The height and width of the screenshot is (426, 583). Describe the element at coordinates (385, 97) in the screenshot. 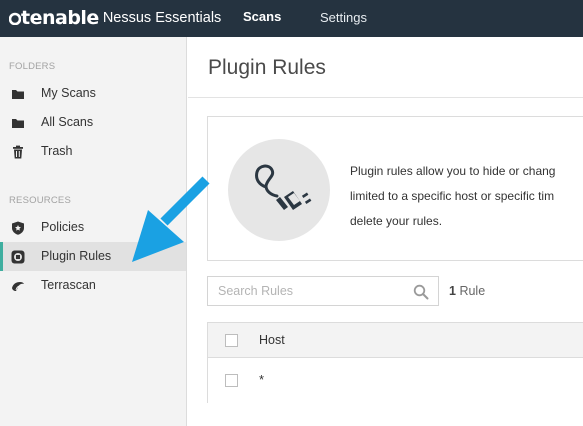

I see `title-divider` at that location.